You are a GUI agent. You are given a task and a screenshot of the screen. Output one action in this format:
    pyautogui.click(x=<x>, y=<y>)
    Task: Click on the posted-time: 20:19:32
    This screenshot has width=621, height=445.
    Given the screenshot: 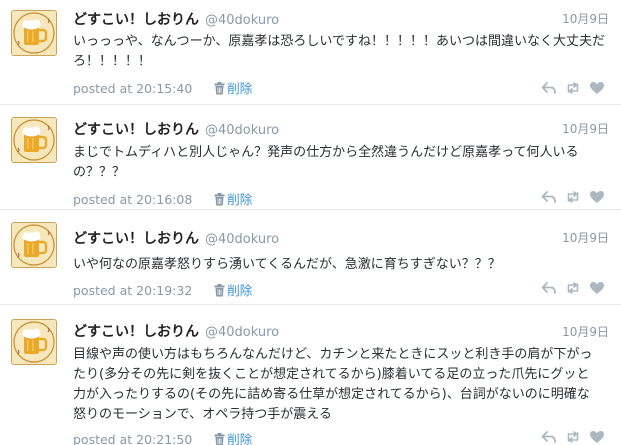 What is the action you would take?
    pyautogui.click(x=164, y=290)
    